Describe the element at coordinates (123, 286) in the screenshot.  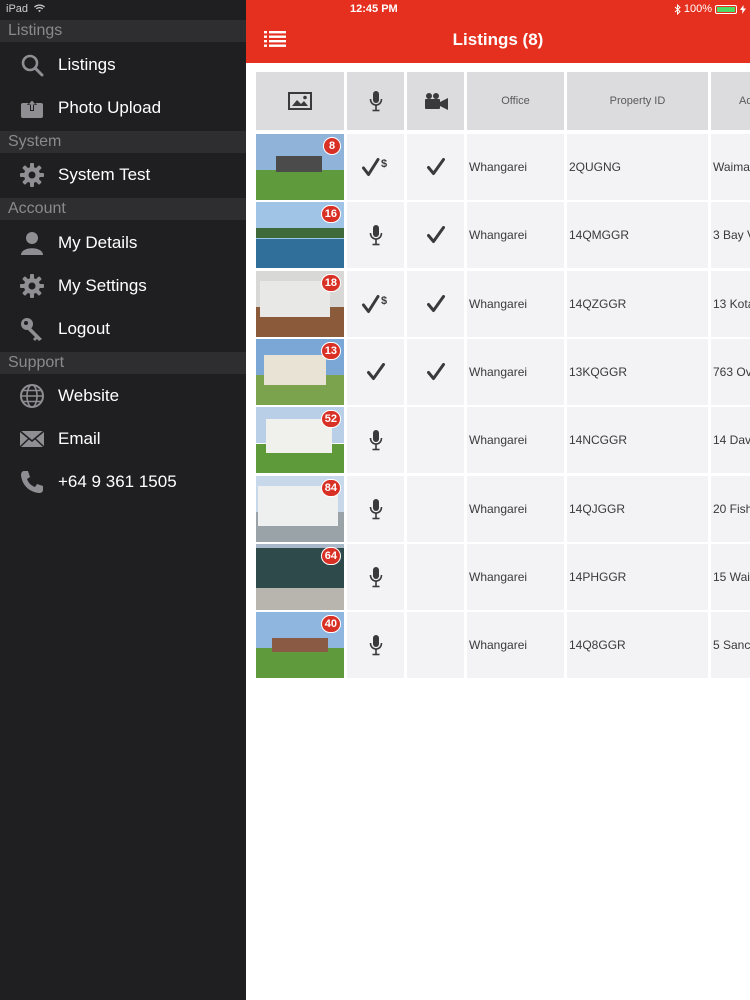
I see `sidebar-item-my-settings: My Settings` at that location.